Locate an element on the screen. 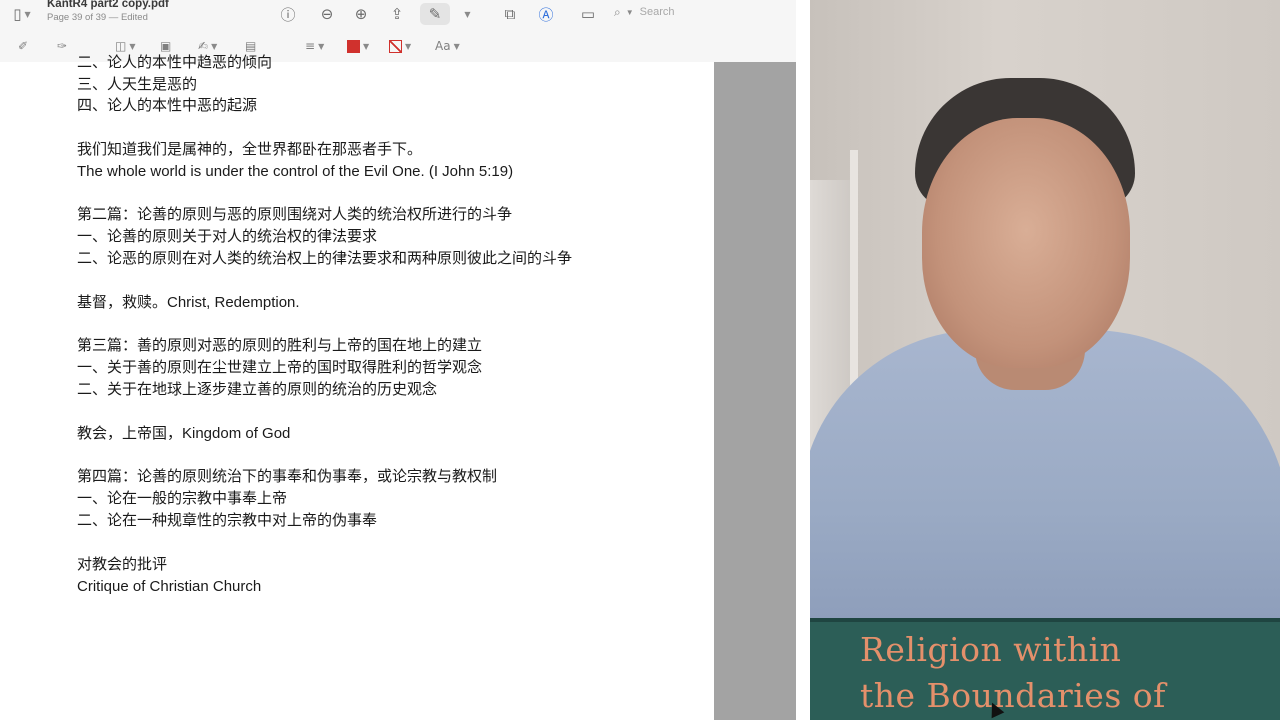 This screenshot has height=720, width=1280. zoom-out-button: ⊖ is located at coordinates (327, 14).